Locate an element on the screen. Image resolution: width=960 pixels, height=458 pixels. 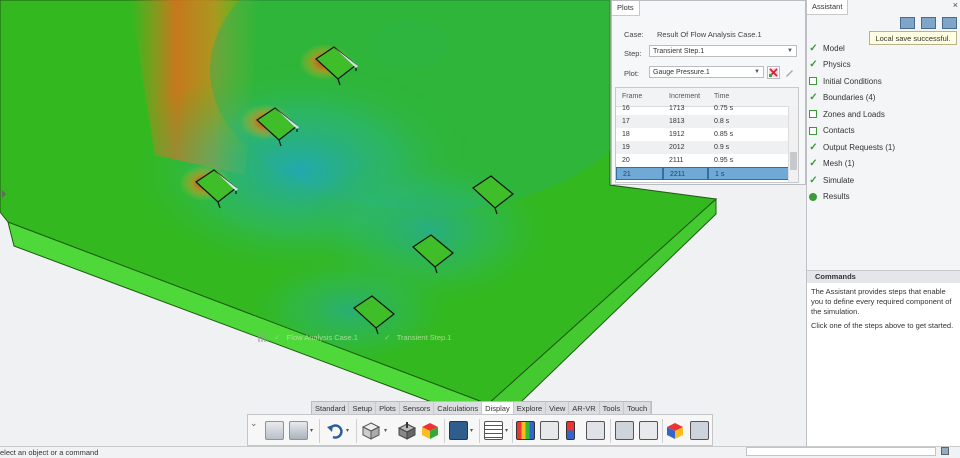
step-select-value: Transient Step.1 is located at coordinates (679, 51).